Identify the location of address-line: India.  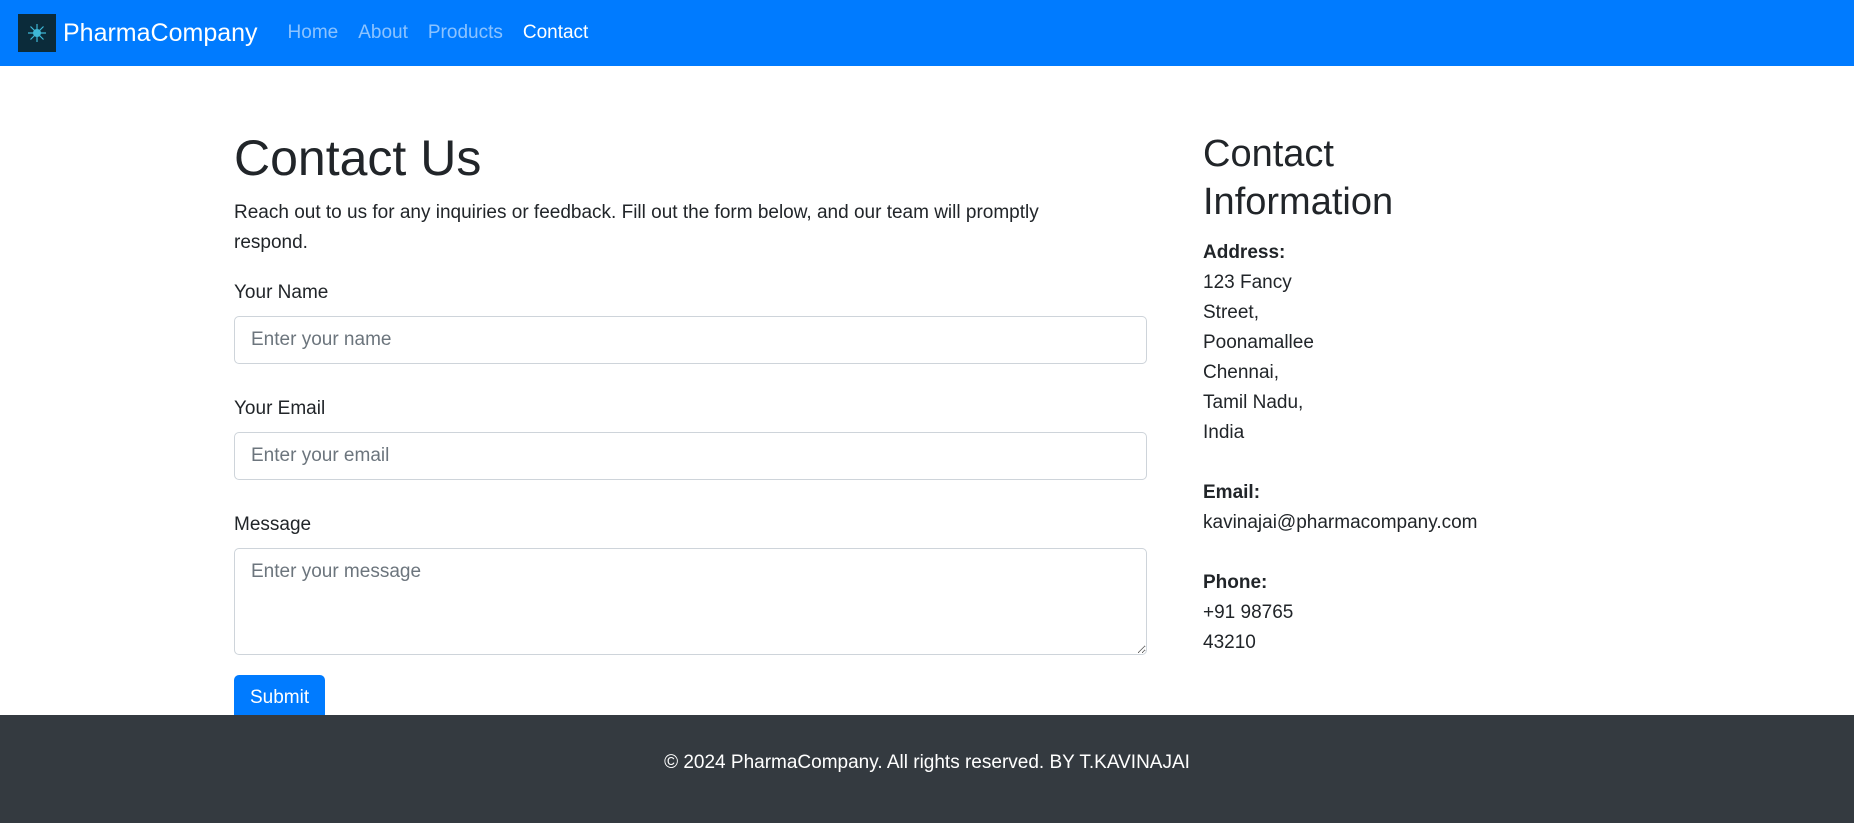
(1224, 432).